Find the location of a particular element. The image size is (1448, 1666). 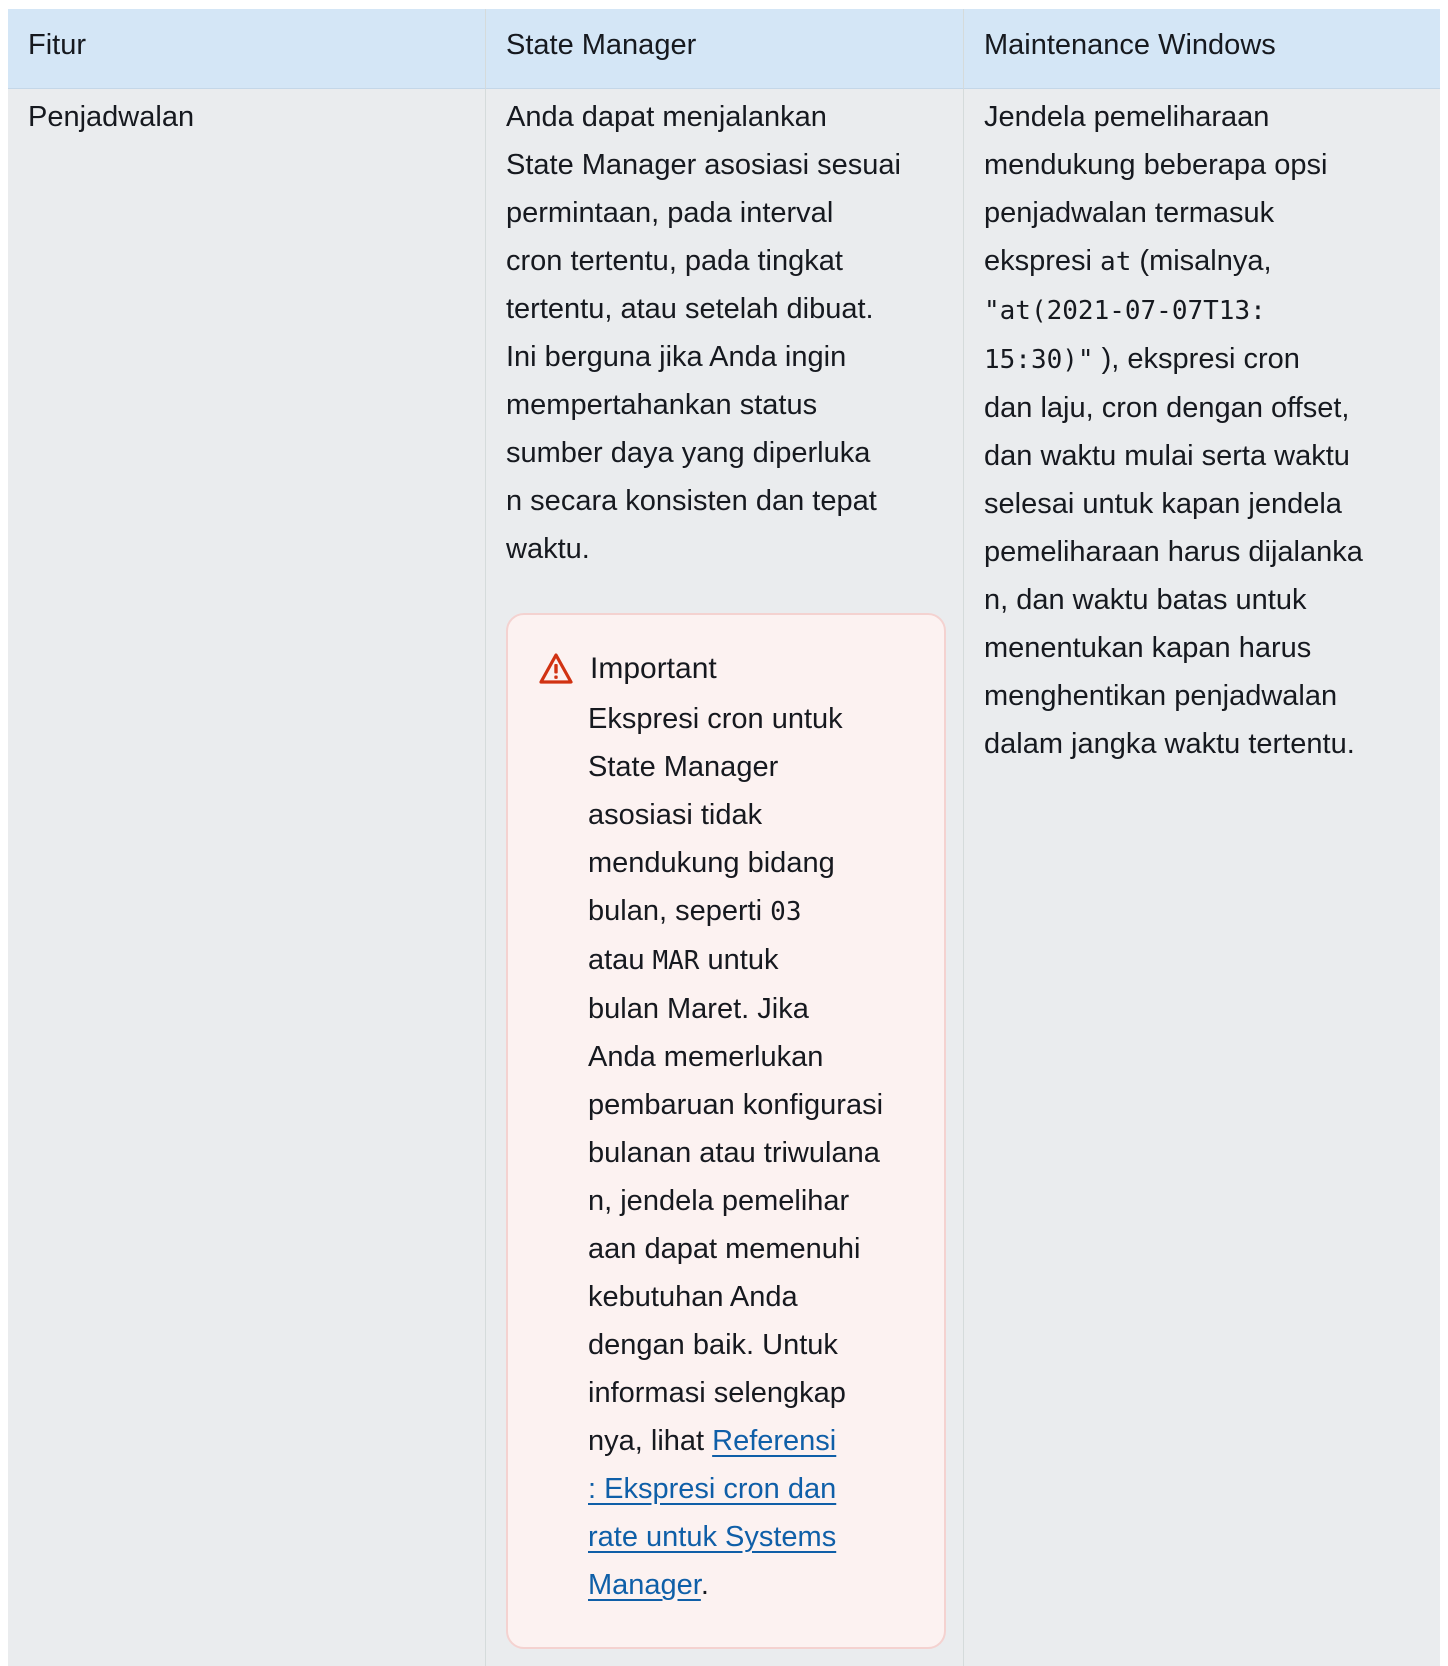

sm-line-1: State Manager asosiasi sesuai is located at coordinates (703, 165).